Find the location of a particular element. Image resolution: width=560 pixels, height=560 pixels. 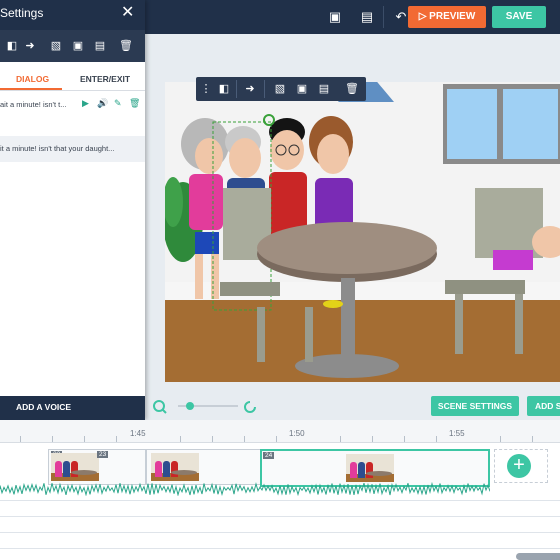

tab-dialog: DIALOG is located at coordinates (32, 79).